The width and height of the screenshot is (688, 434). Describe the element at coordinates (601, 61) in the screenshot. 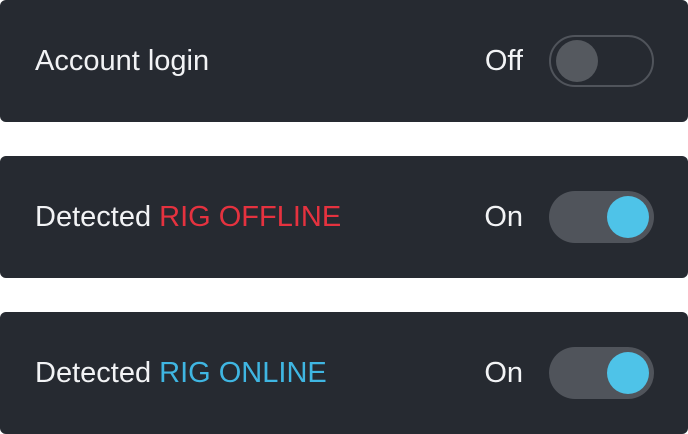

I see `account-login-toggle` at that location.